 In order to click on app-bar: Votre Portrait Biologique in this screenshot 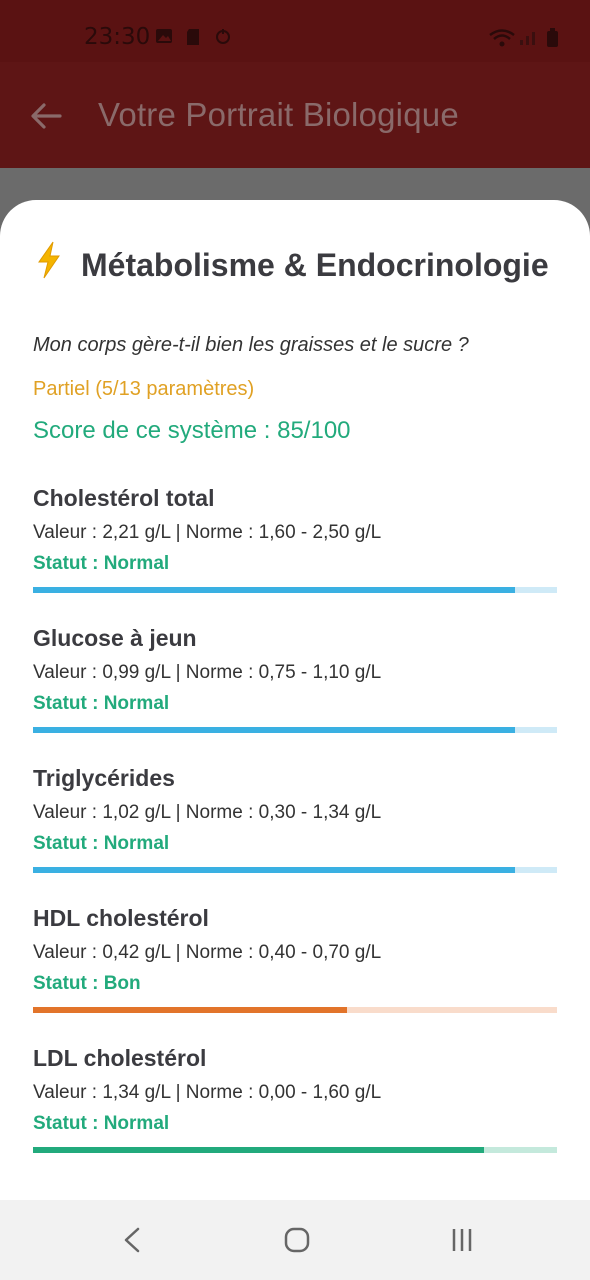, I will do `click(295, 115)`.